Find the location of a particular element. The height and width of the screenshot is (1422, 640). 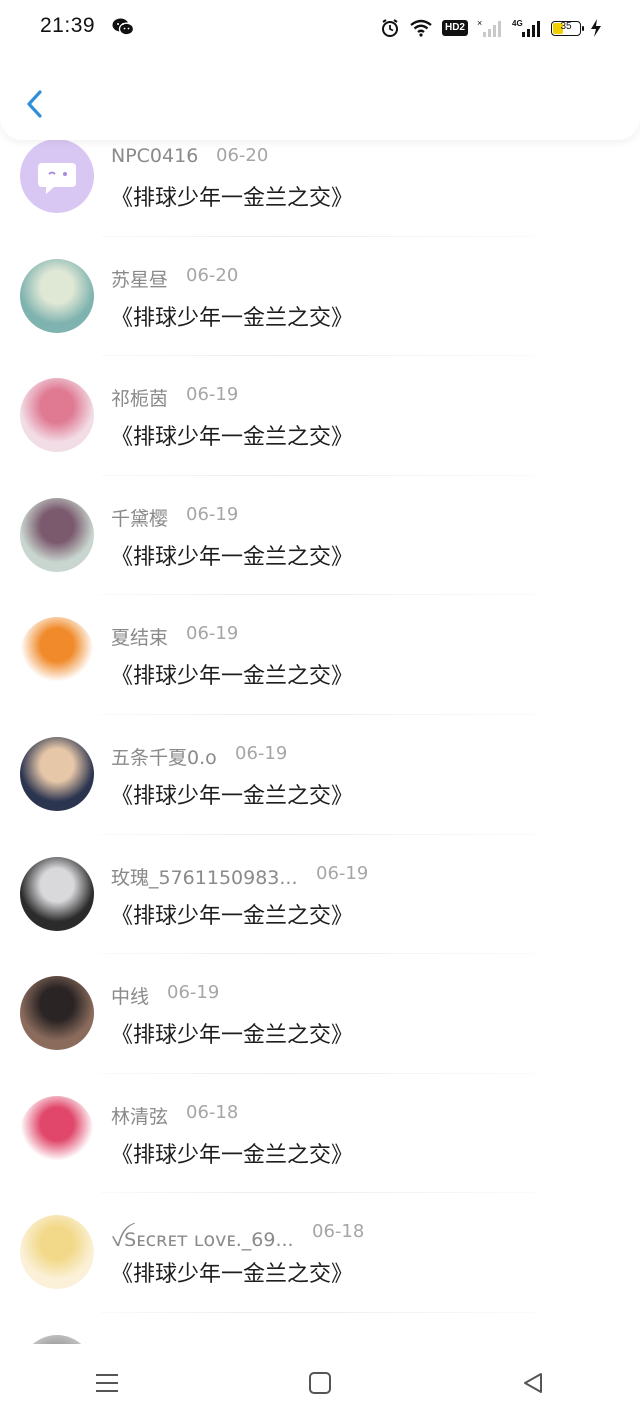

home-square-icon is located at coordinates (320, 1383).